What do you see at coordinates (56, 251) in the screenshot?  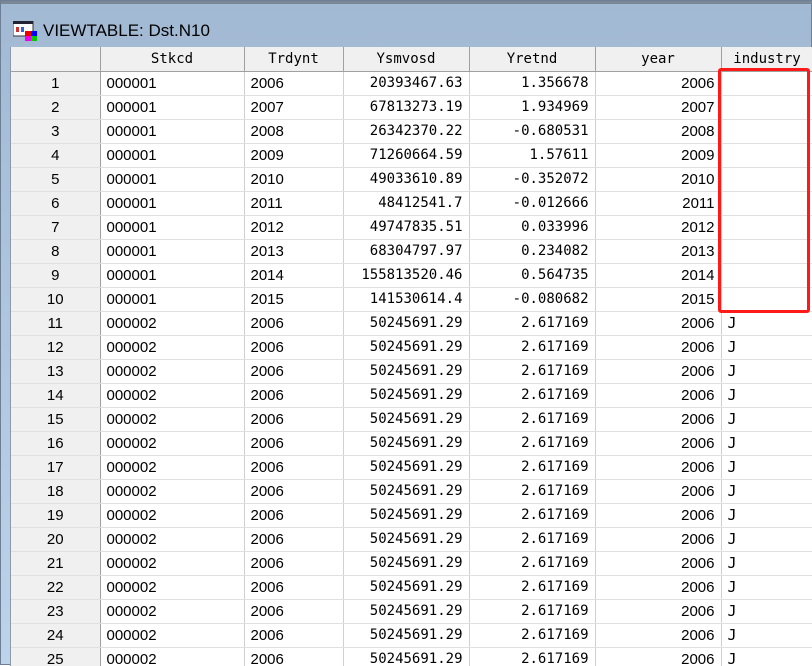 I see `row-number: 8` at bounding box center [56, 251].